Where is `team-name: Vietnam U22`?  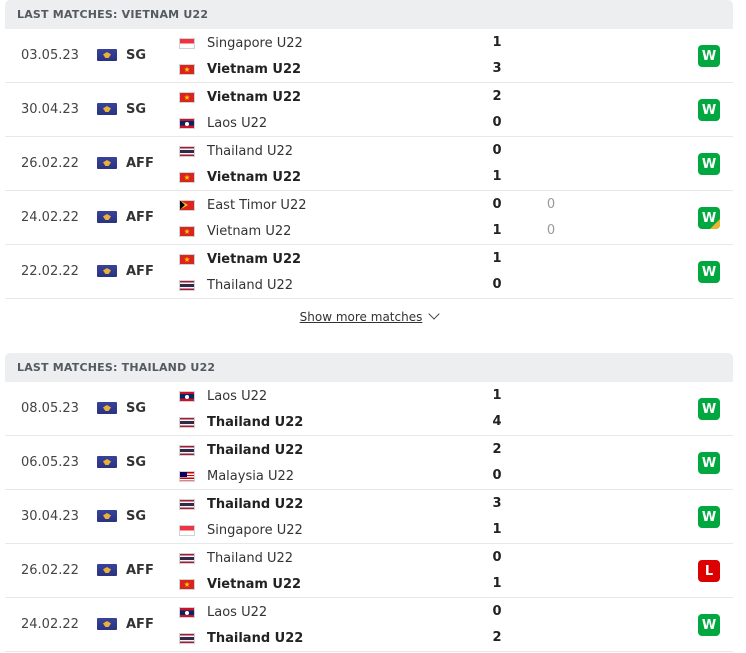
team-name: Vietnam U22 is located at coordinates (254, 69).